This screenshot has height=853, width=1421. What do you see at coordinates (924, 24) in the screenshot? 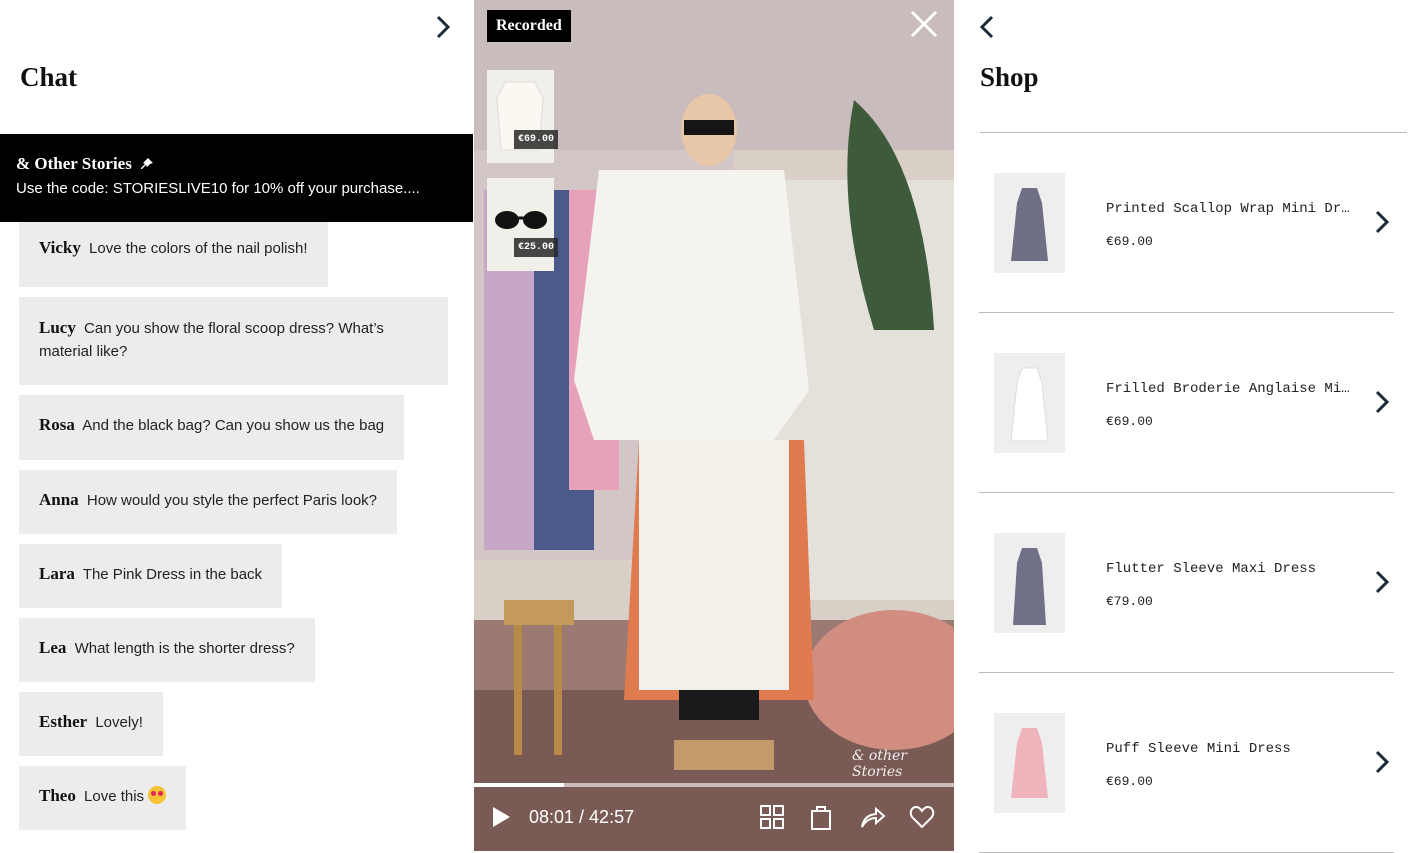
I see `close-icon` at bounding box center [924, 24].